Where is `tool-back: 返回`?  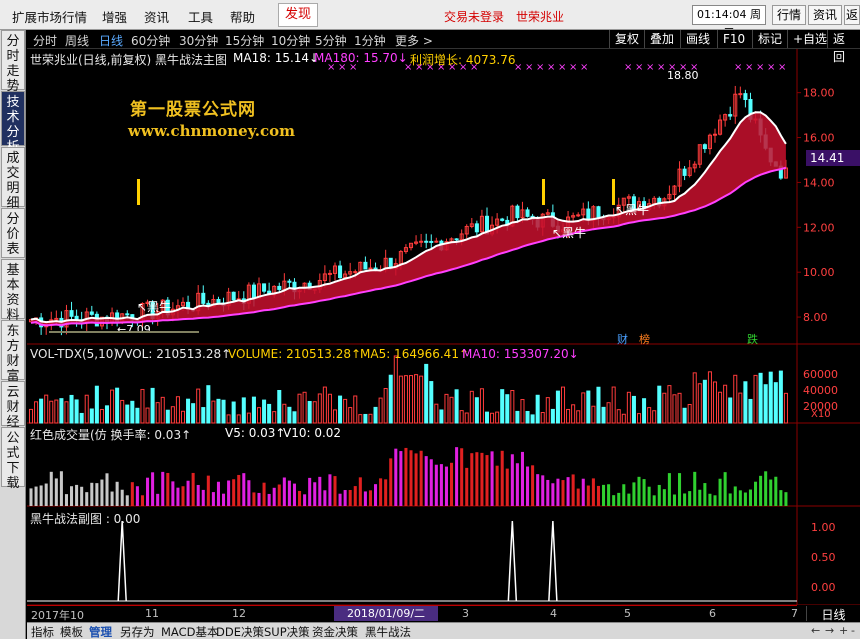 tool-back: 返回 is located at coordinates (843, 47).